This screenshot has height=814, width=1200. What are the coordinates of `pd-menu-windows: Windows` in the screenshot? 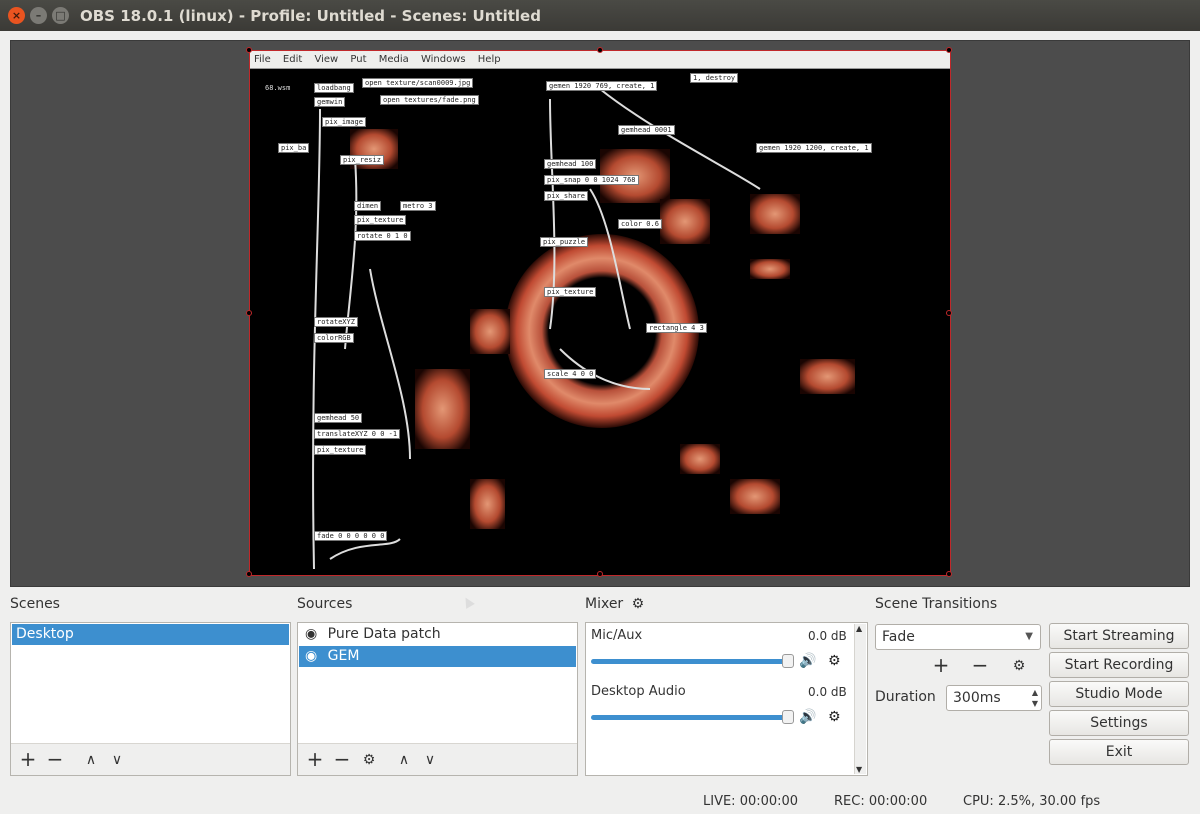 It's located at (443, 59).